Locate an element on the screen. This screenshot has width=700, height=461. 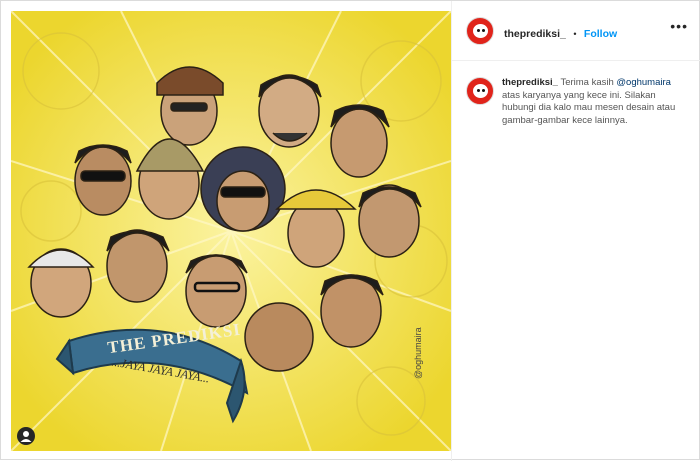
user-tag-icon is located at coordinates (26, 436).